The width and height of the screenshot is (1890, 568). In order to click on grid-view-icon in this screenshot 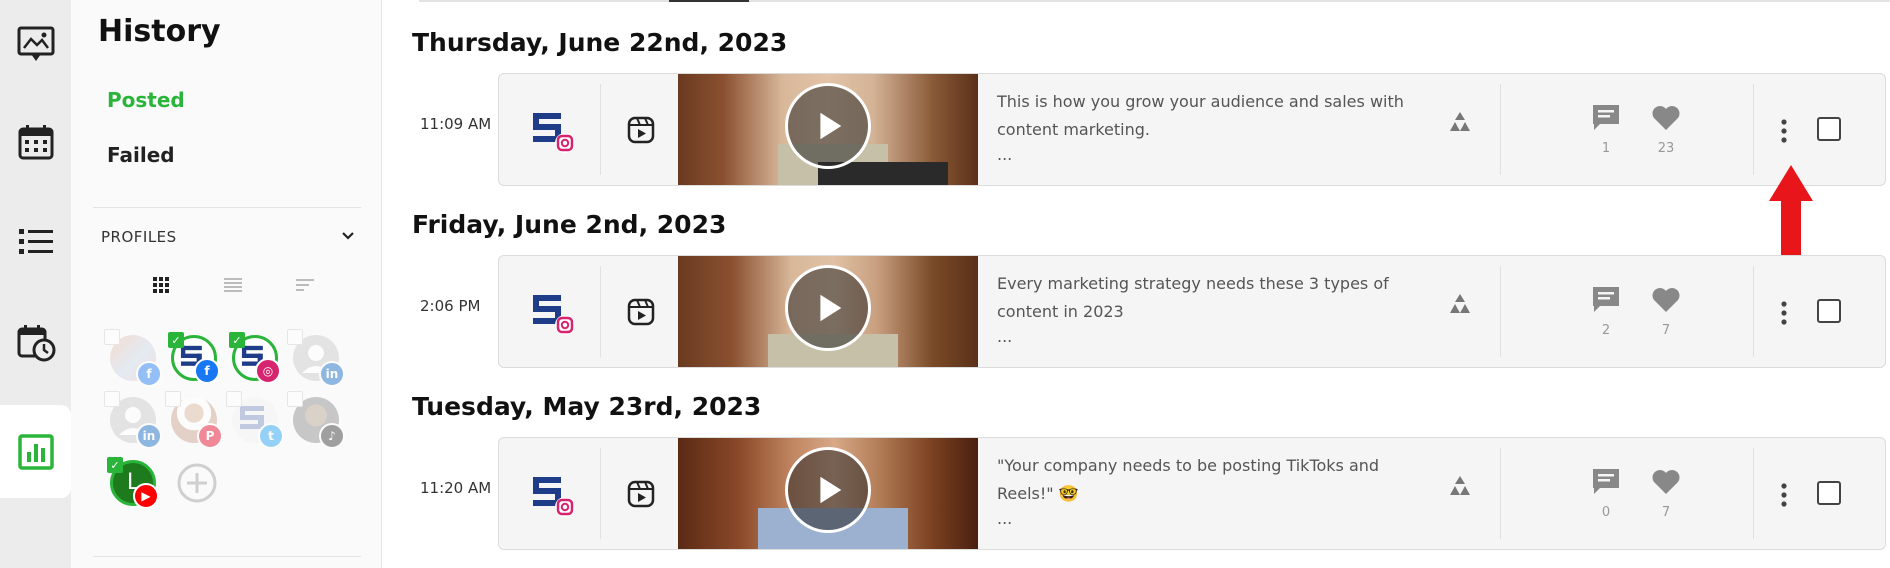, I will do `click(161, 285)`.